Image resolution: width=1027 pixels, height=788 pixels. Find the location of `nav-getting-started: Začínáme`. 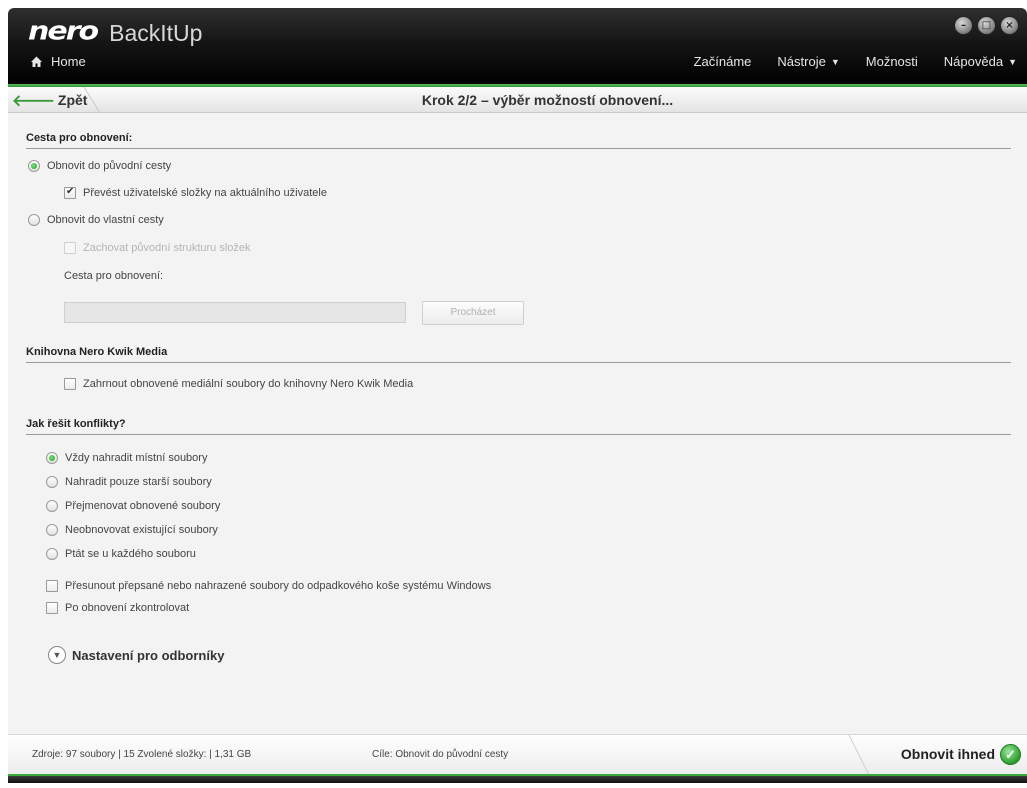

nav-getting-started: Začínáme is located at coordinates (723, 61).